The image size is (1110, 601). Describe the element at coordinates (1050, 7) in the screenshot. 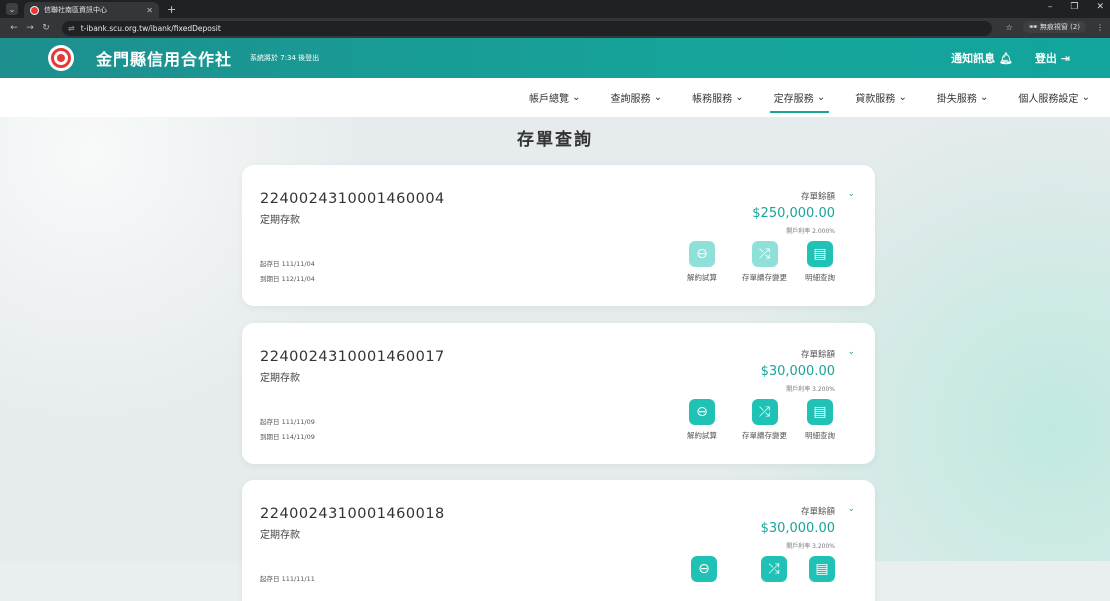

I see `minimize-icon: –` at that location.